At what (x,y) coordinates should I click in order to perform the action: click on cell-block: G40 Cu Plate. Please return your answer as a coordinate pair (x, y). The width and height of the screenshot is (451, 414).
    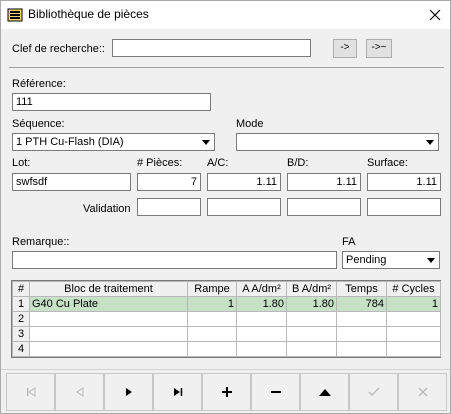
    Looking at the image, I should click on (108, 304).